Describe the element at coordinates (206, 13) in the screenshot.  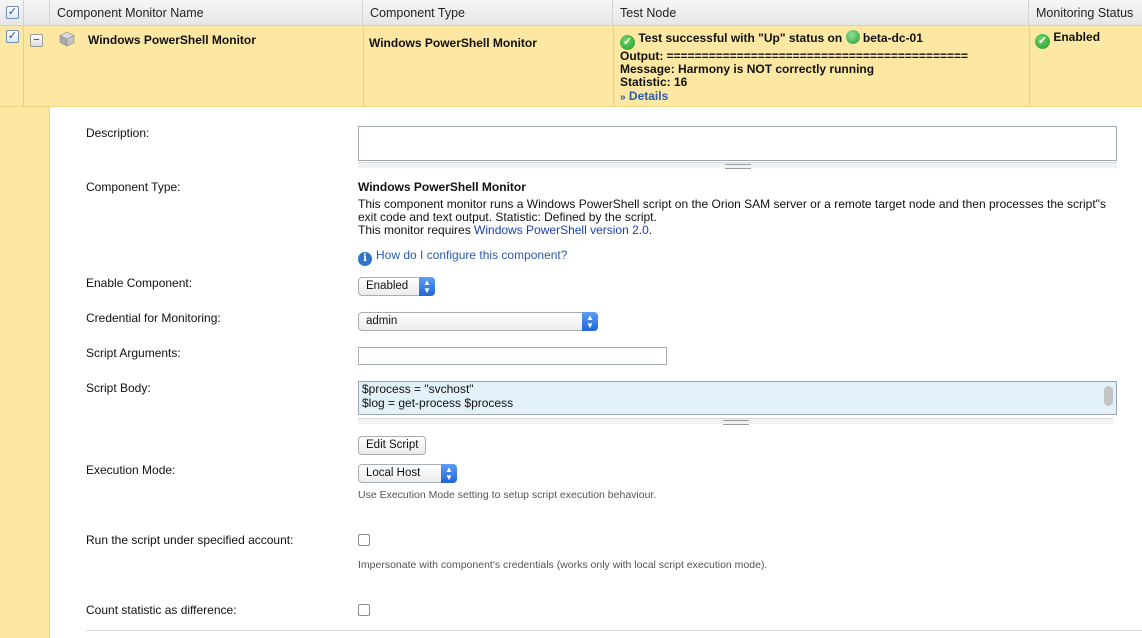
I see `header-component-name: Component Monitor Name` at that location.